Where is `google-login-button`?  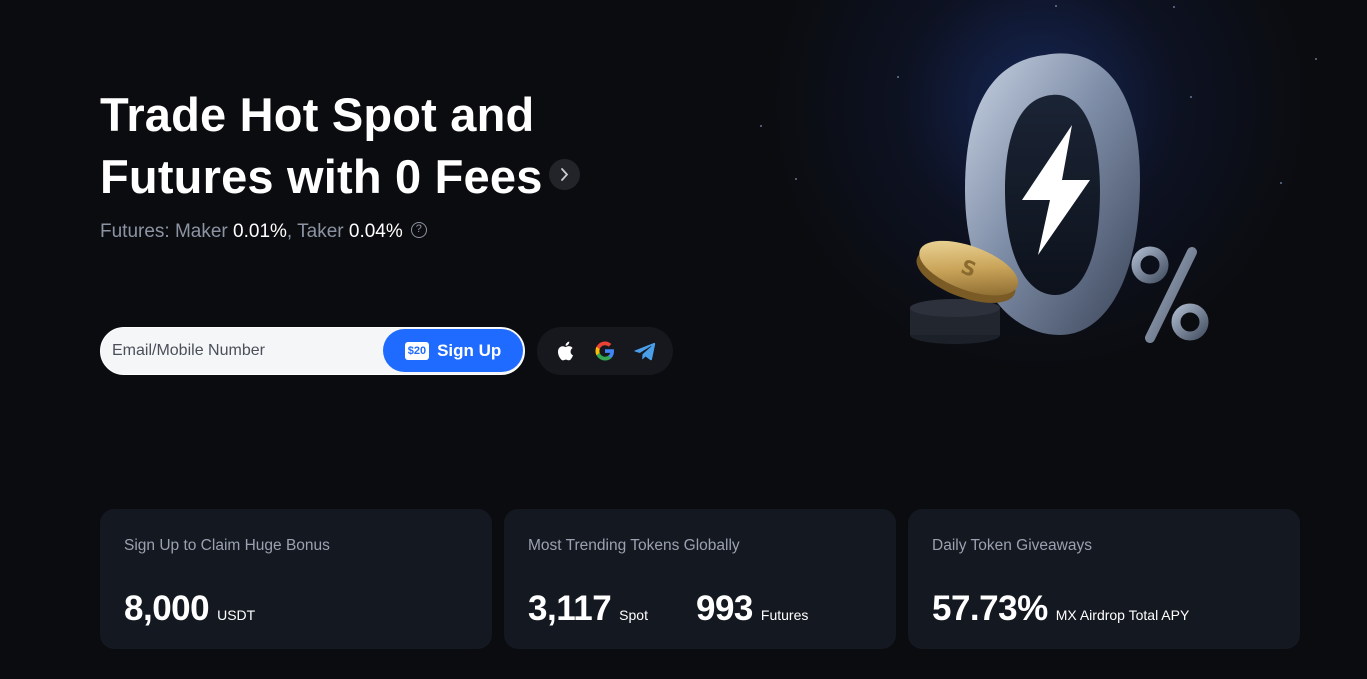
google-login-button is located at coordinates (605, 351).